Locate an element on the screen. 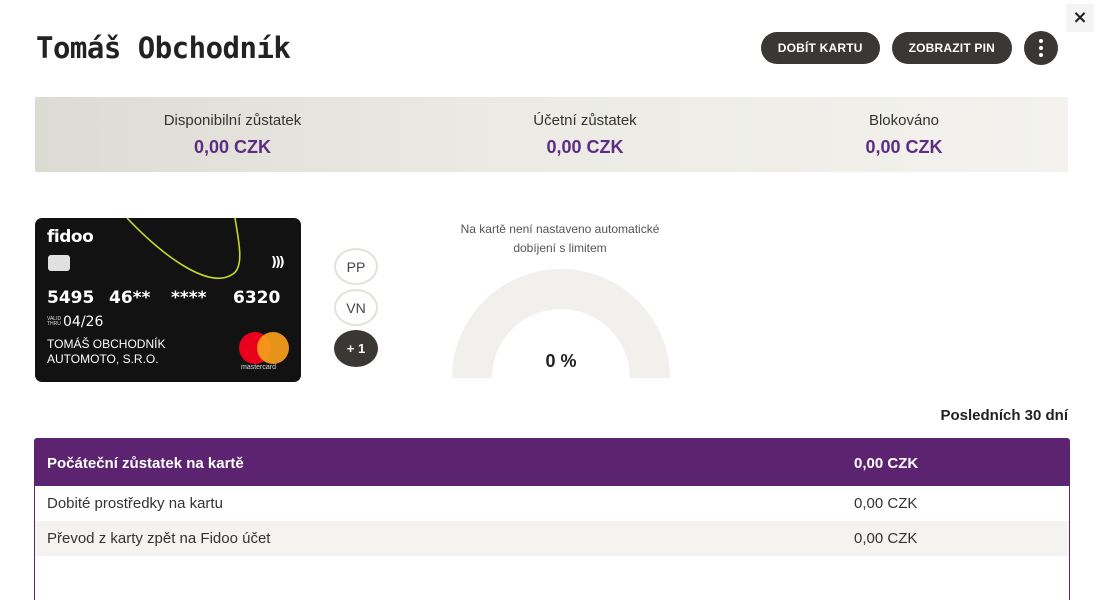  accounting-balance: Účetní zůstatek 0,00 CZK is located at coordinates (585, 134).